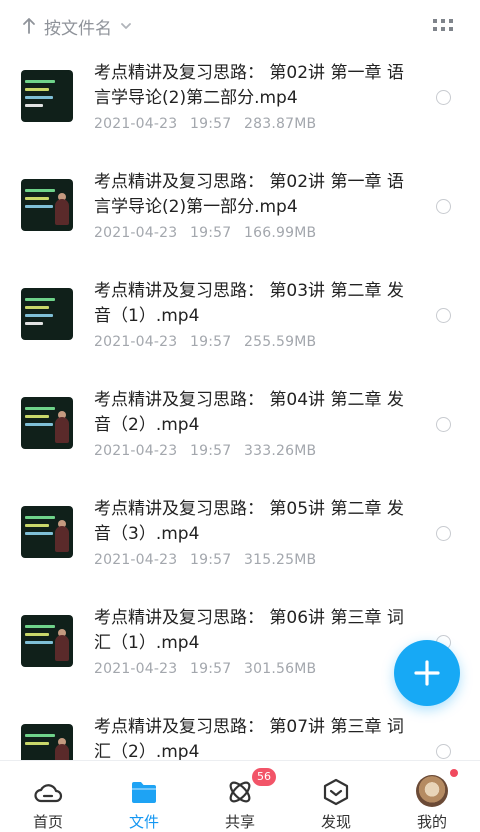  What do you see at coordinates (249, 739) in the screenshot?
I see `file-name: 考点精讲及复习思路： 第07讲 第三章 词汇（2）.mp4` at bounding box center [249, 739].